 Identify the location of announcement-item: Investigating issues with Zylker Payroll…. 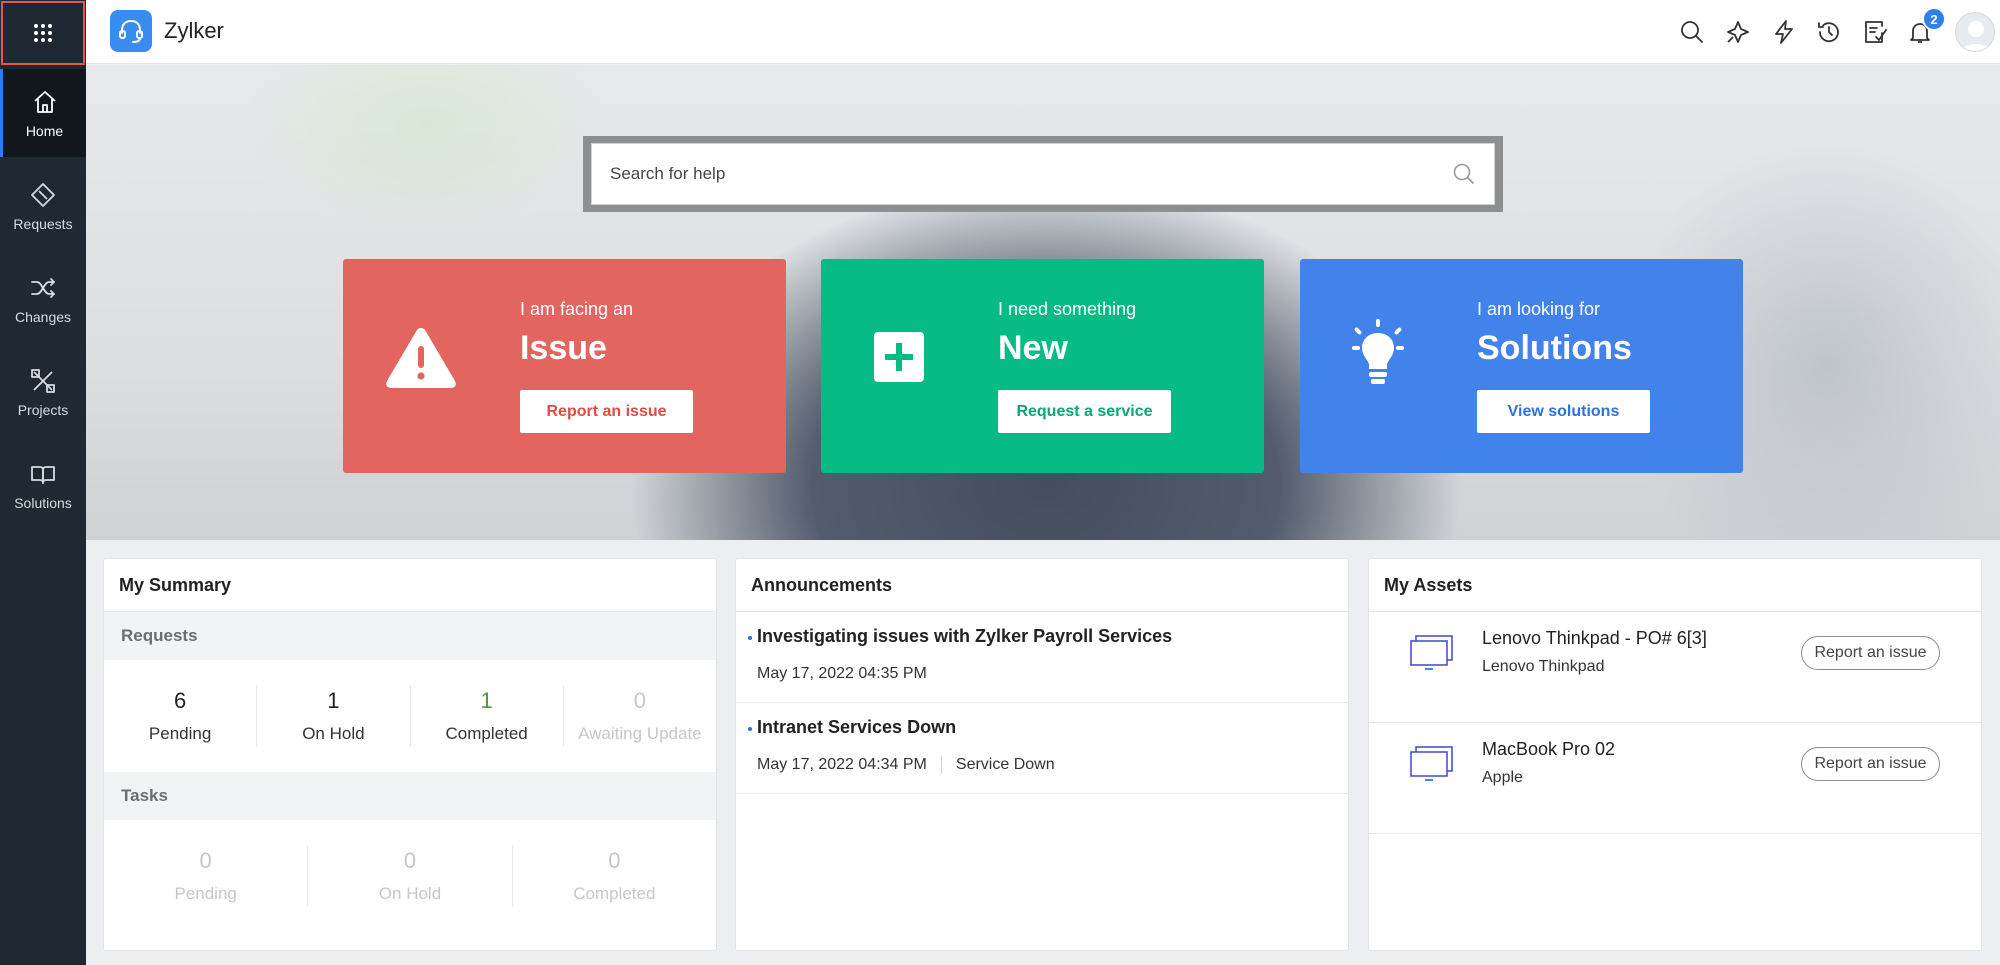
(1042, 657).